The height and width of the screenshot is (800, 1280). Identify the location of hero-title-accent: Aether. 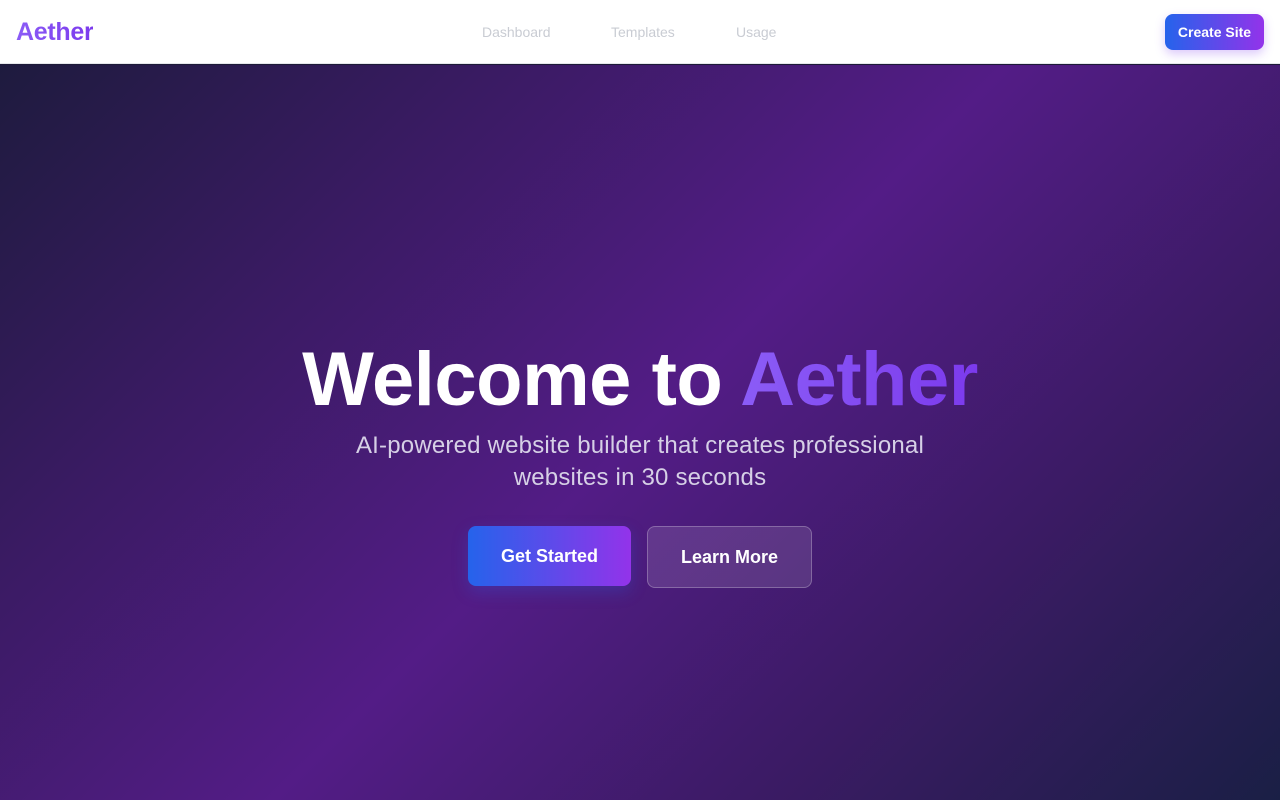
(859, 379).